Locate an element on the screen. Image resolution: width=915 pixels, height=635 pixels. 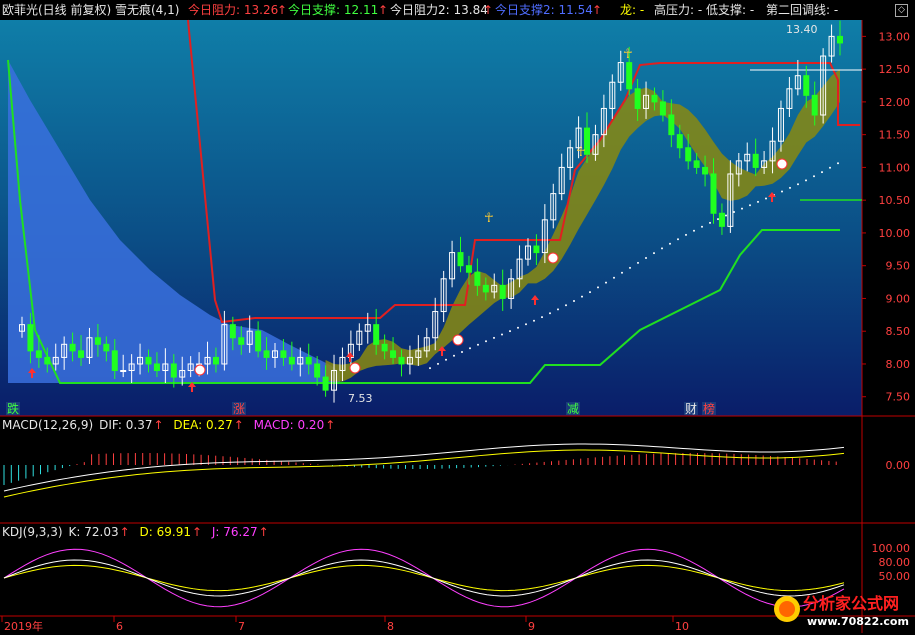
macd-dif-line is located at coordinates (424, 467).